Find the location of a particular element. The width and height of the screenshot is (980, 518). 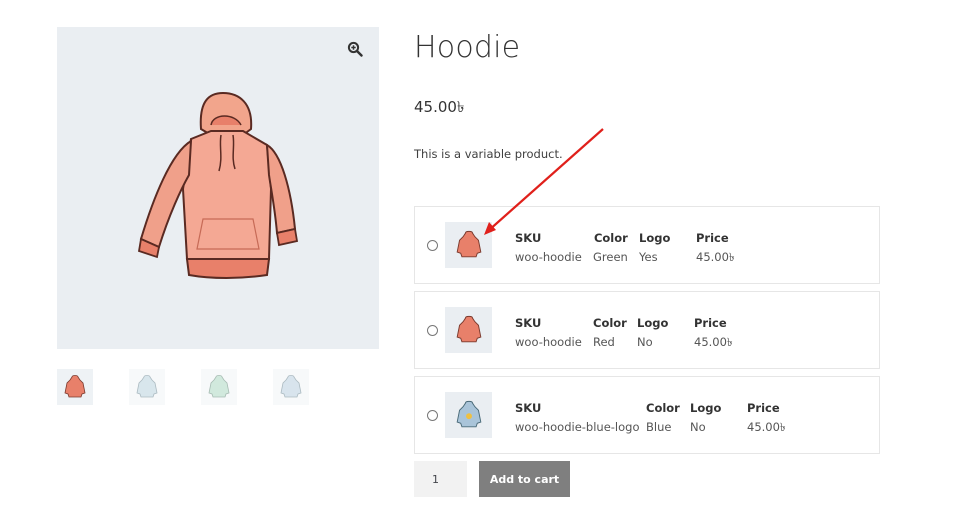

sku-value: woo-hoodie-blue-logo is located at coordinates (577, 427).